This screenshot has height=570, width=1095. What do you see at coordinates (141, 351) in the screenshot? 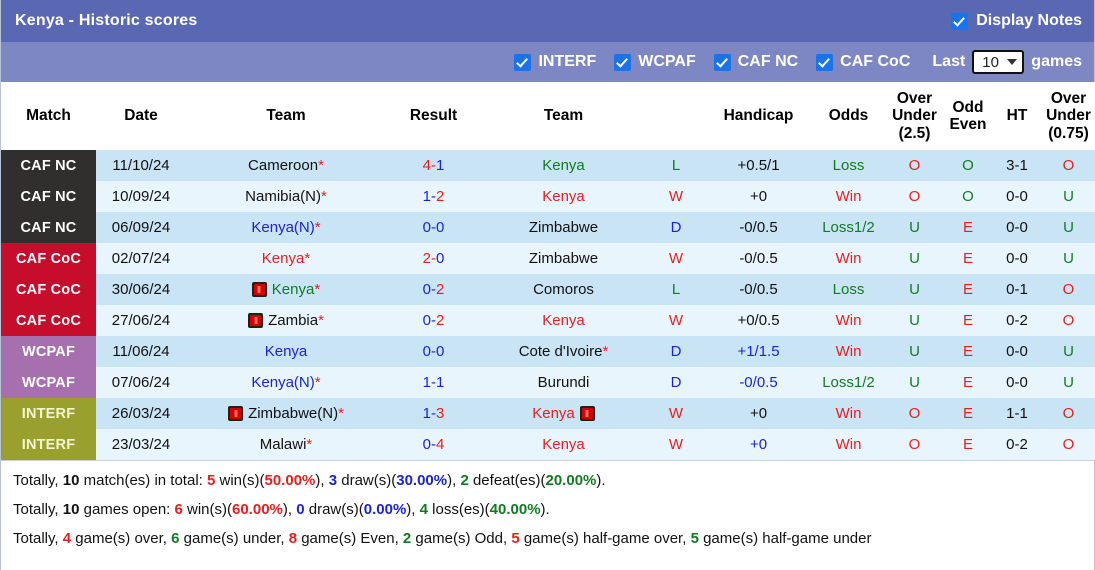
I see `match-date: 11/06/24` at bounding box center [141, 351].